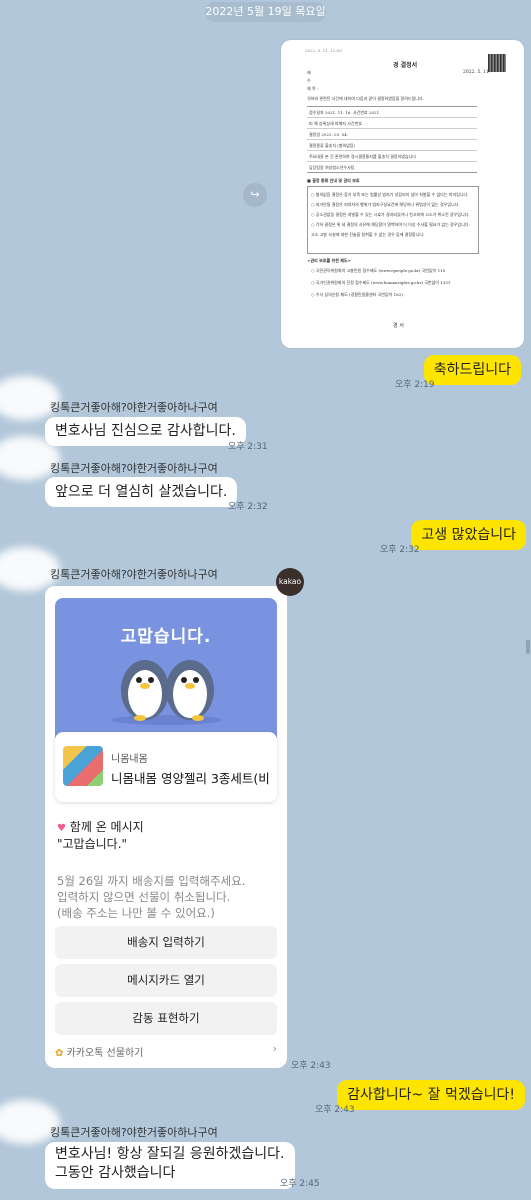 The height and width of the screenshot is (1200, 531). What do you see at coordinates (170, 1154) in the screenshot?
I see `message-line: 변호사님! 항상 잘되길 응원하겠습니다.` at bounding box center [170, 1154].